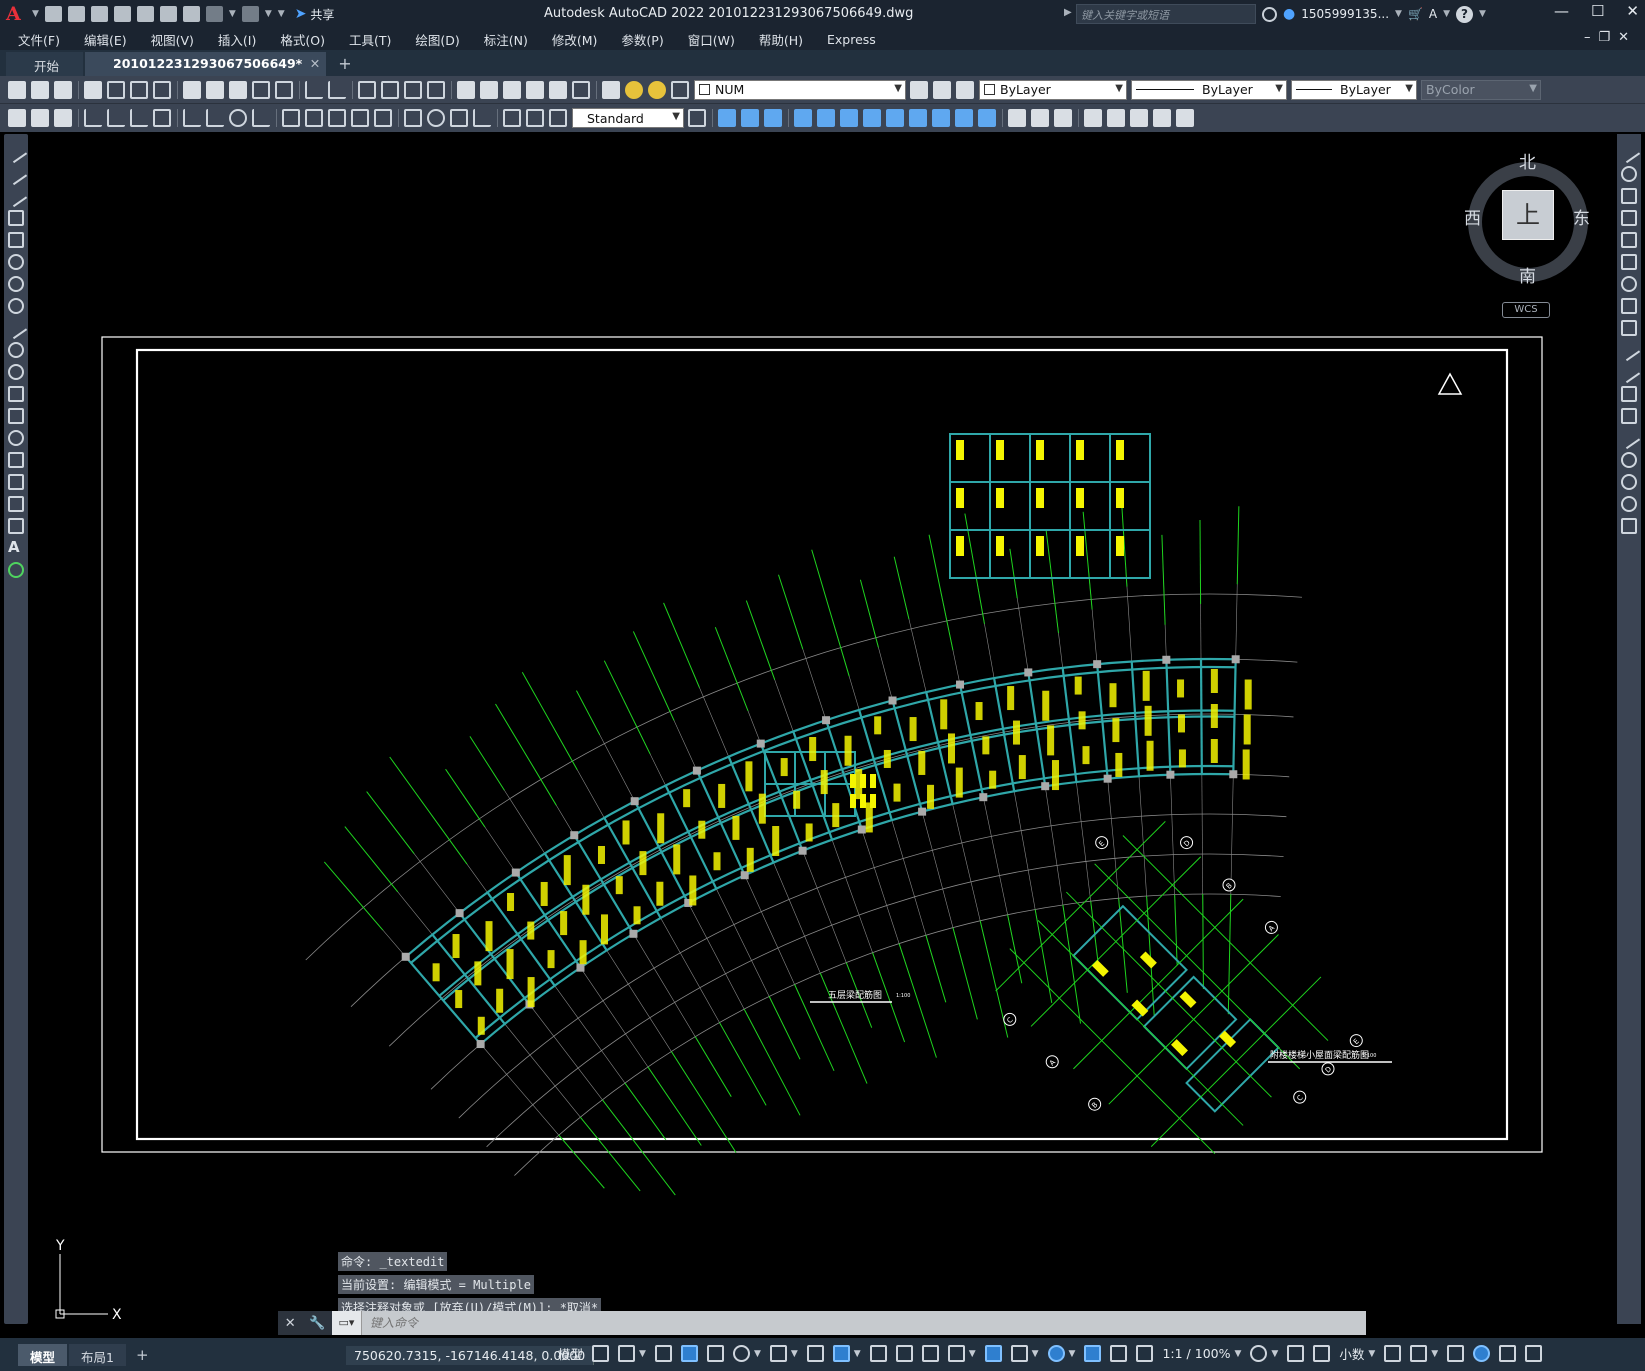 Image resolution: width=1645 pixels, height=1371 pixels. I want to click on command-prompt-icon: ▭▾, so click(347, 1323).